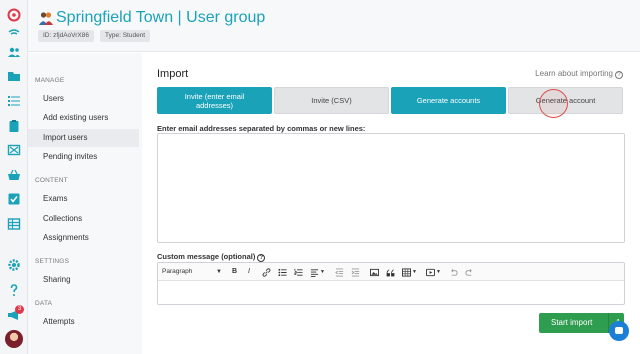  Describe the element at coordinates (14, 199) in the screenshot. I see `check-icon` at that location.